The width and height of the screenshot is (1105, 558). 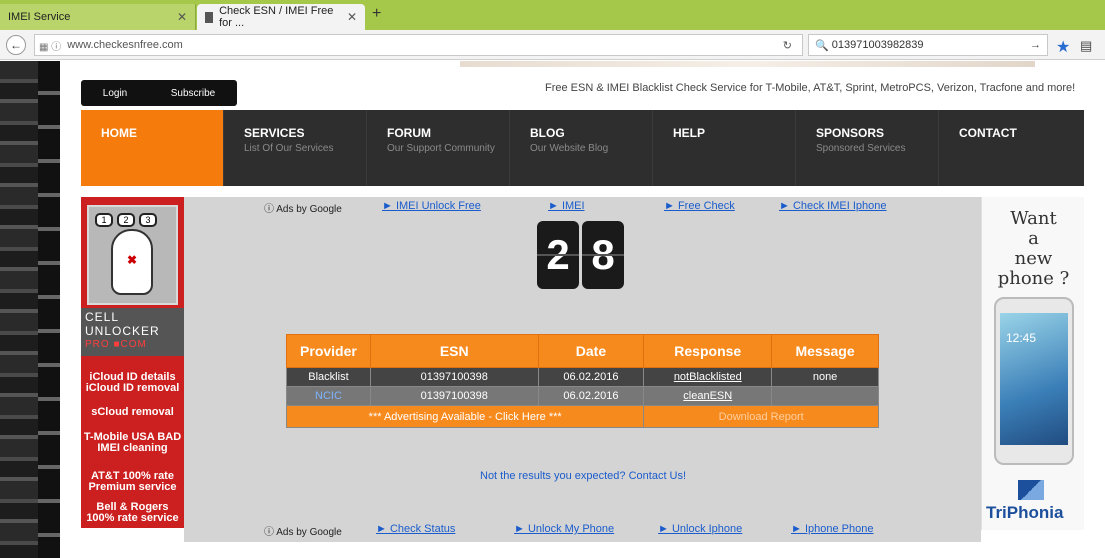 What do you see at coordinates (1033, 218) in the screenshot?
I see `ad-headline-line: Want` at bounding box center [1033, 218].